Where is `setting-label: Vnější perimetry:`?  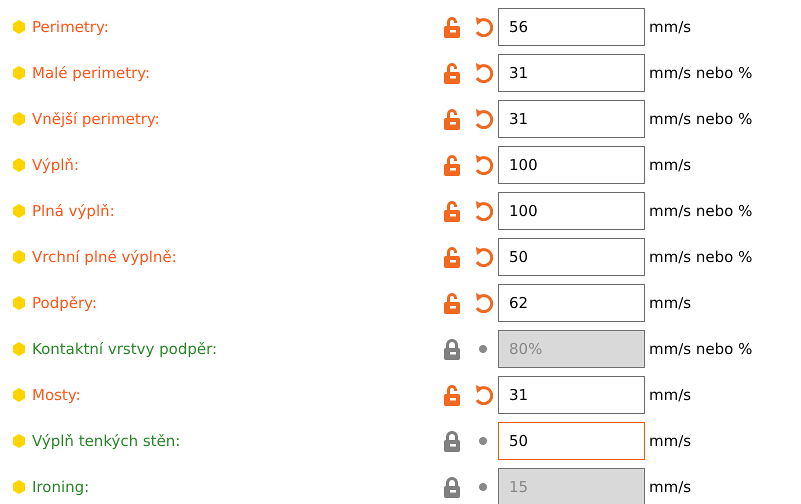 setting-label: Vnější perimetry: is located at coordinates (96, 119).